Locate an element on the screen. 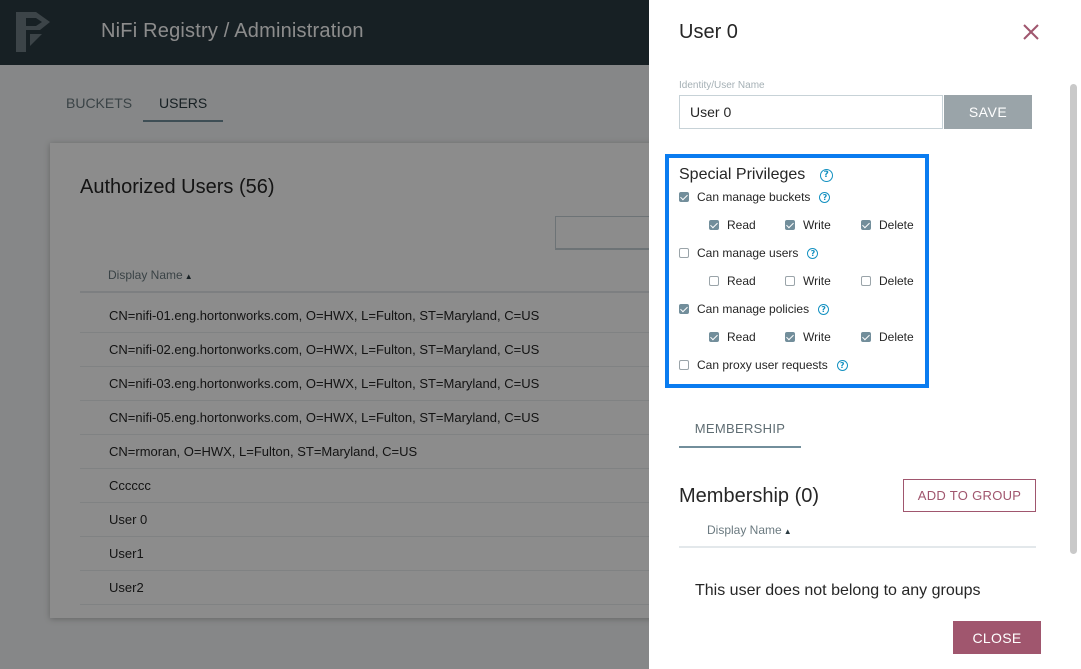 The height and width of the screenshot is (669, 1081). buckets-write-row: Write is located at coordinates (808, 225).